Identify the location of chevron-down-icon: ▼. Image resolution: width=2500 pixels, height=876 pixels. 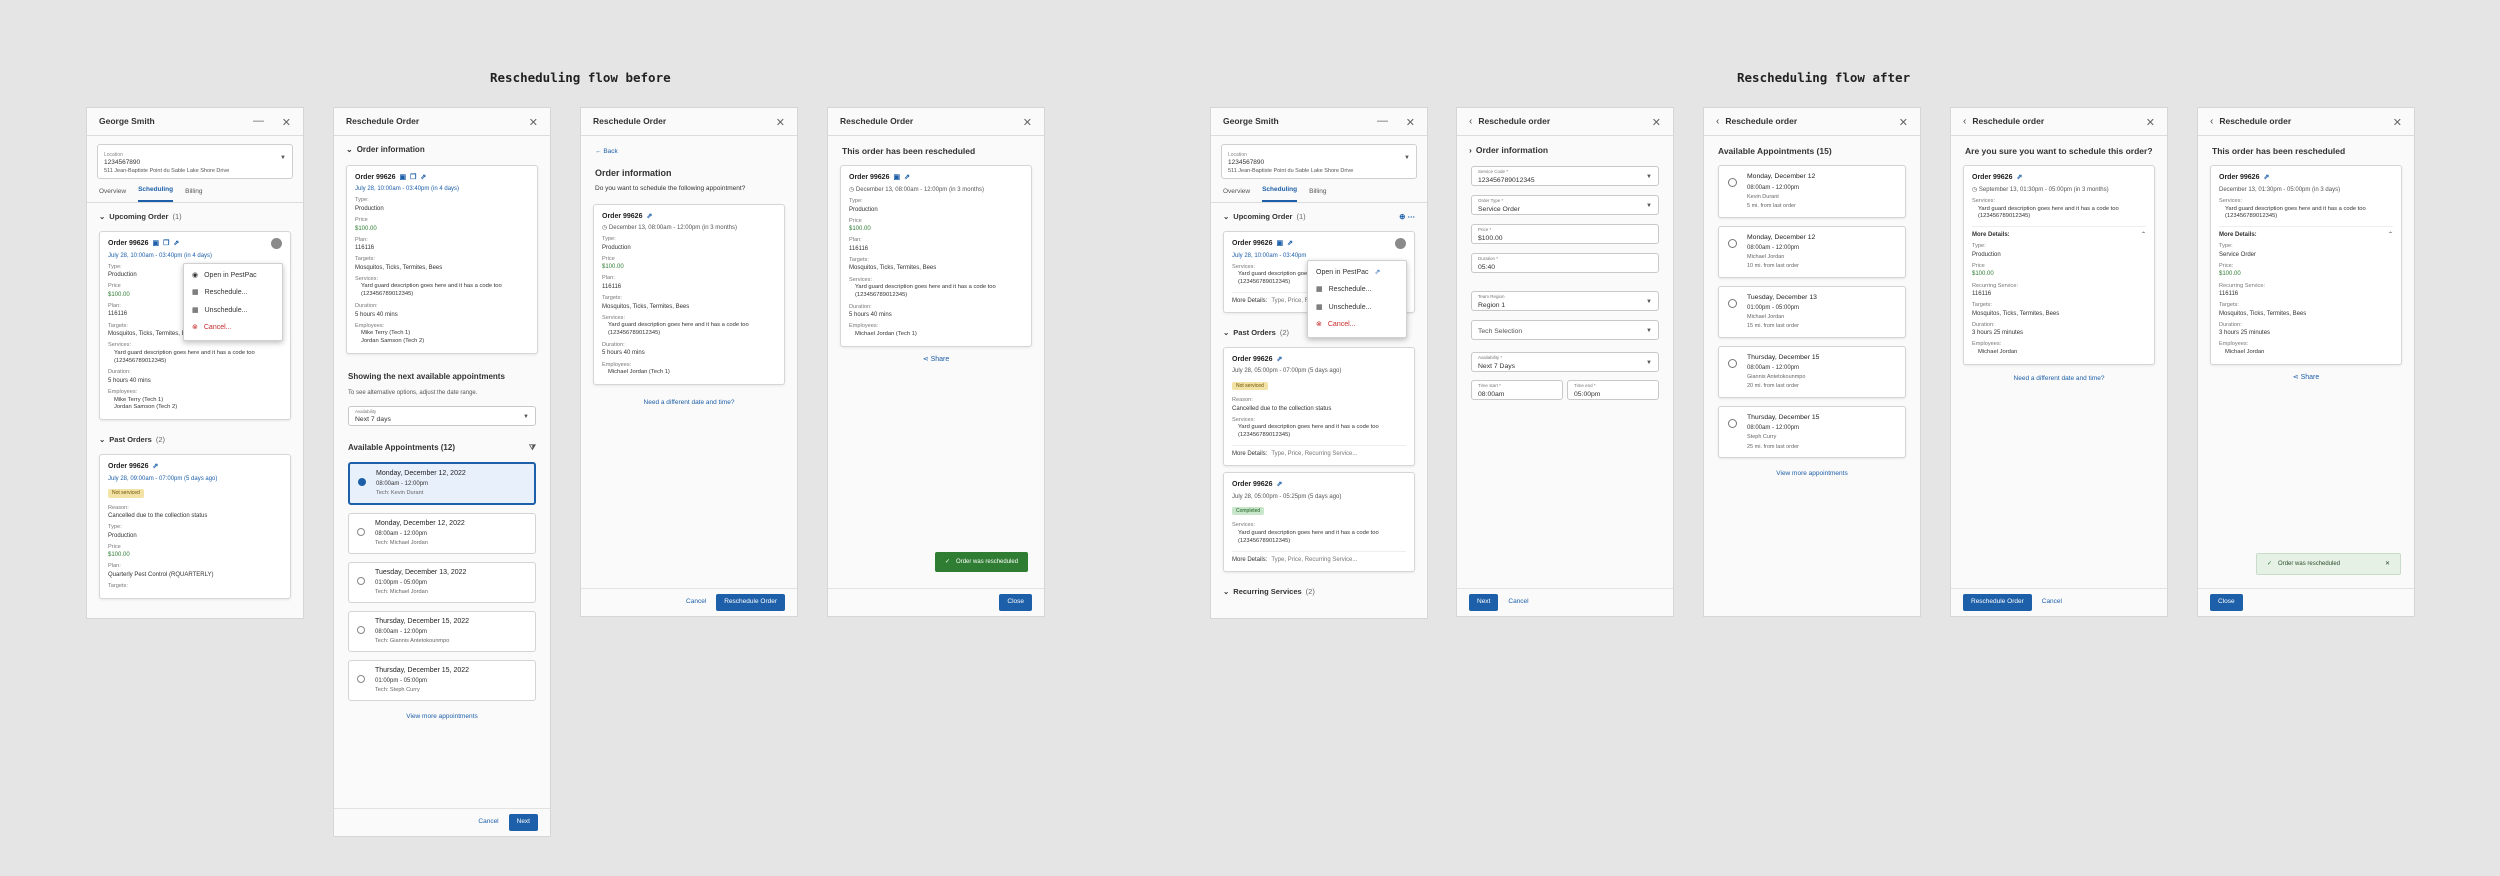
(1649, 177).